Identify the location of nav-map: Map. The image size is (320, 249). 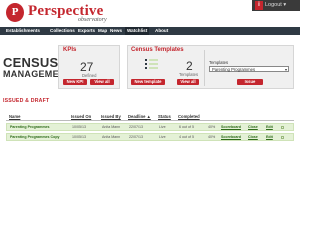
(102, 31).